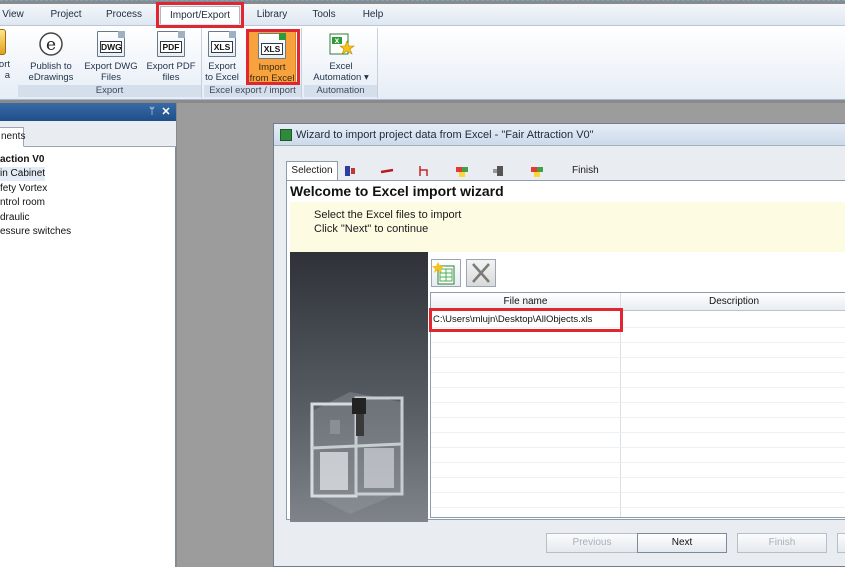 This screenshot has width=845, height=567. What do you see at coordinates (388, 215) in the screenshot?
I see `instruction-line: Select the Excel files to import` at bounding box center [388, 215].